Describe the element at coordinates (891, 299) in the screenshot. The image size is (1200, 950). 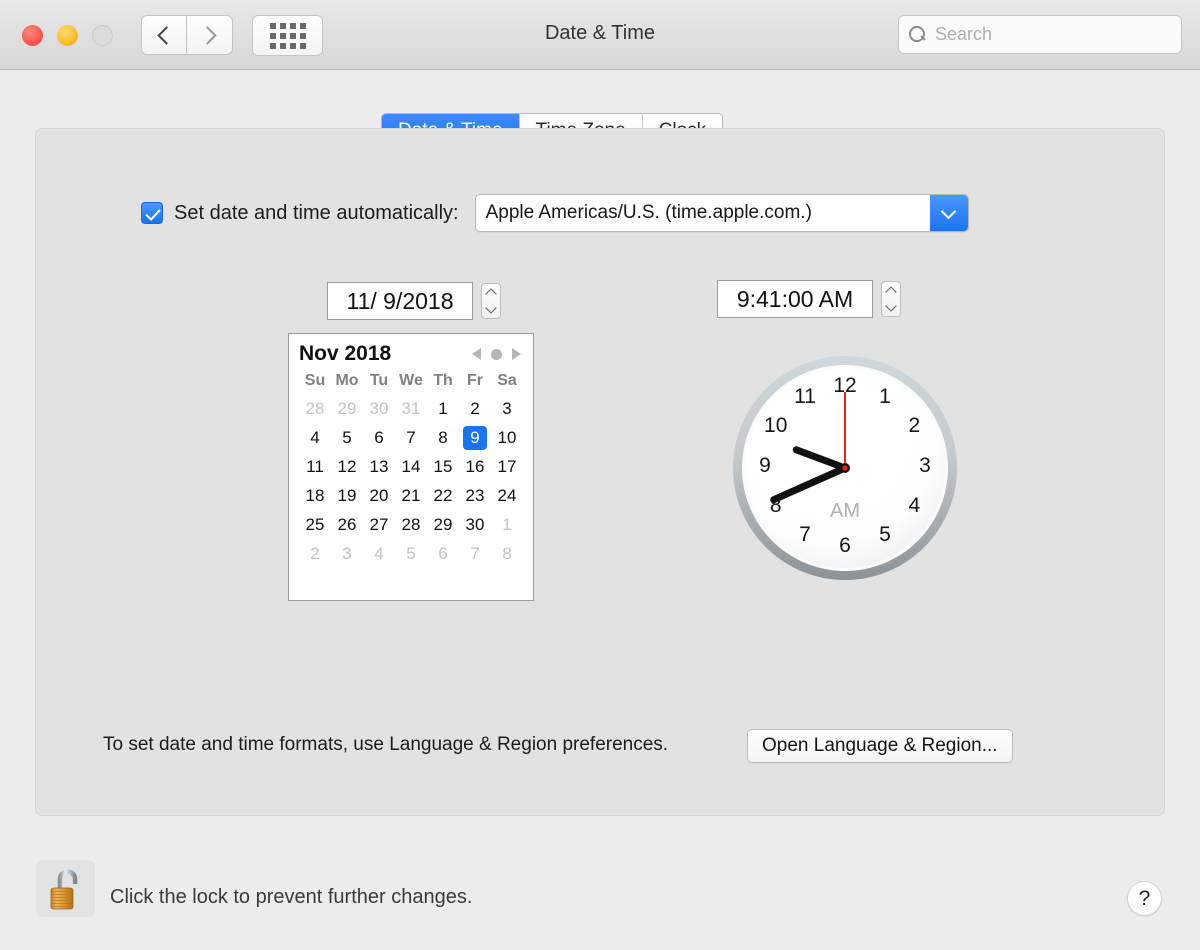
I see `time-stepper` at that location.